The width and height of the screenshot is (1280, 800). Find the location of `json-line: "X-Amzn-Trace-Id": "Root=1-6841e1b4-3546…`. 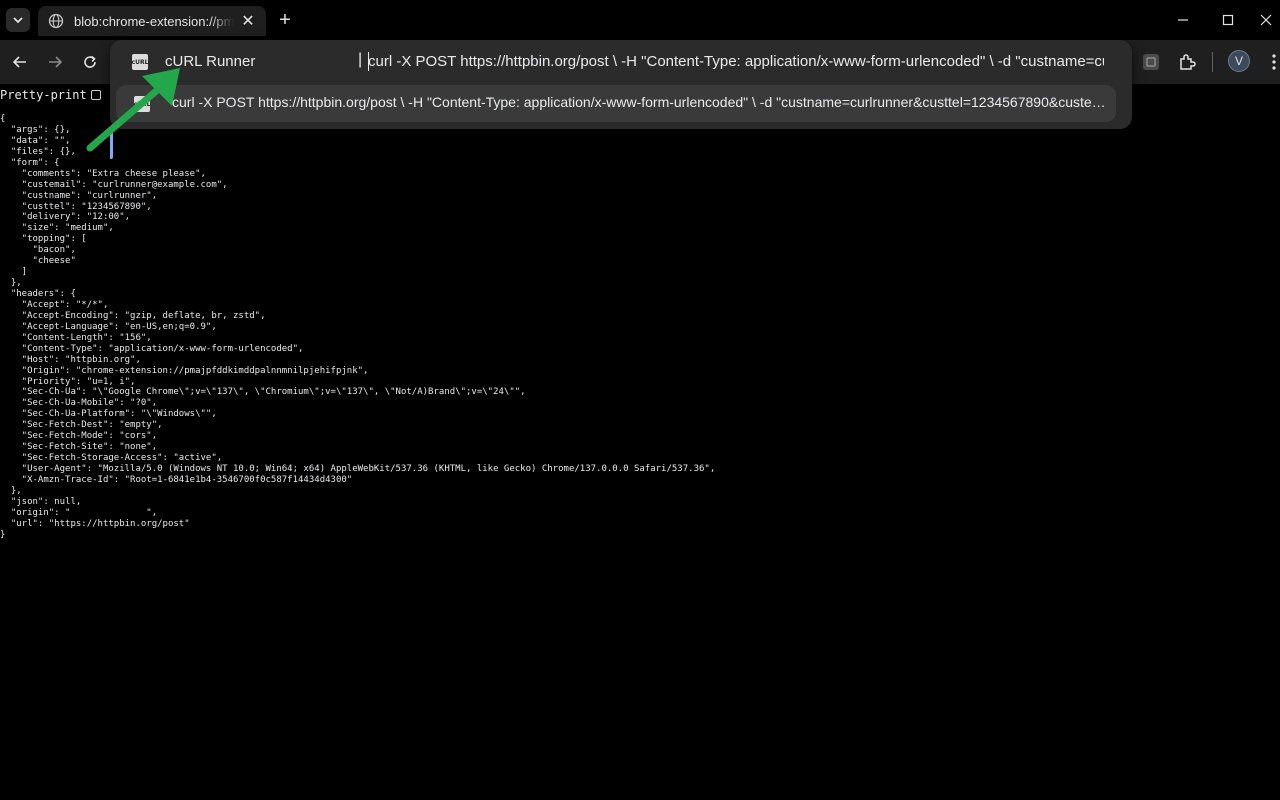

json-line: "X-Amzn-Trace-Id": "Root=1-6841e1b4-3546… is located at coordinates (176, 479).